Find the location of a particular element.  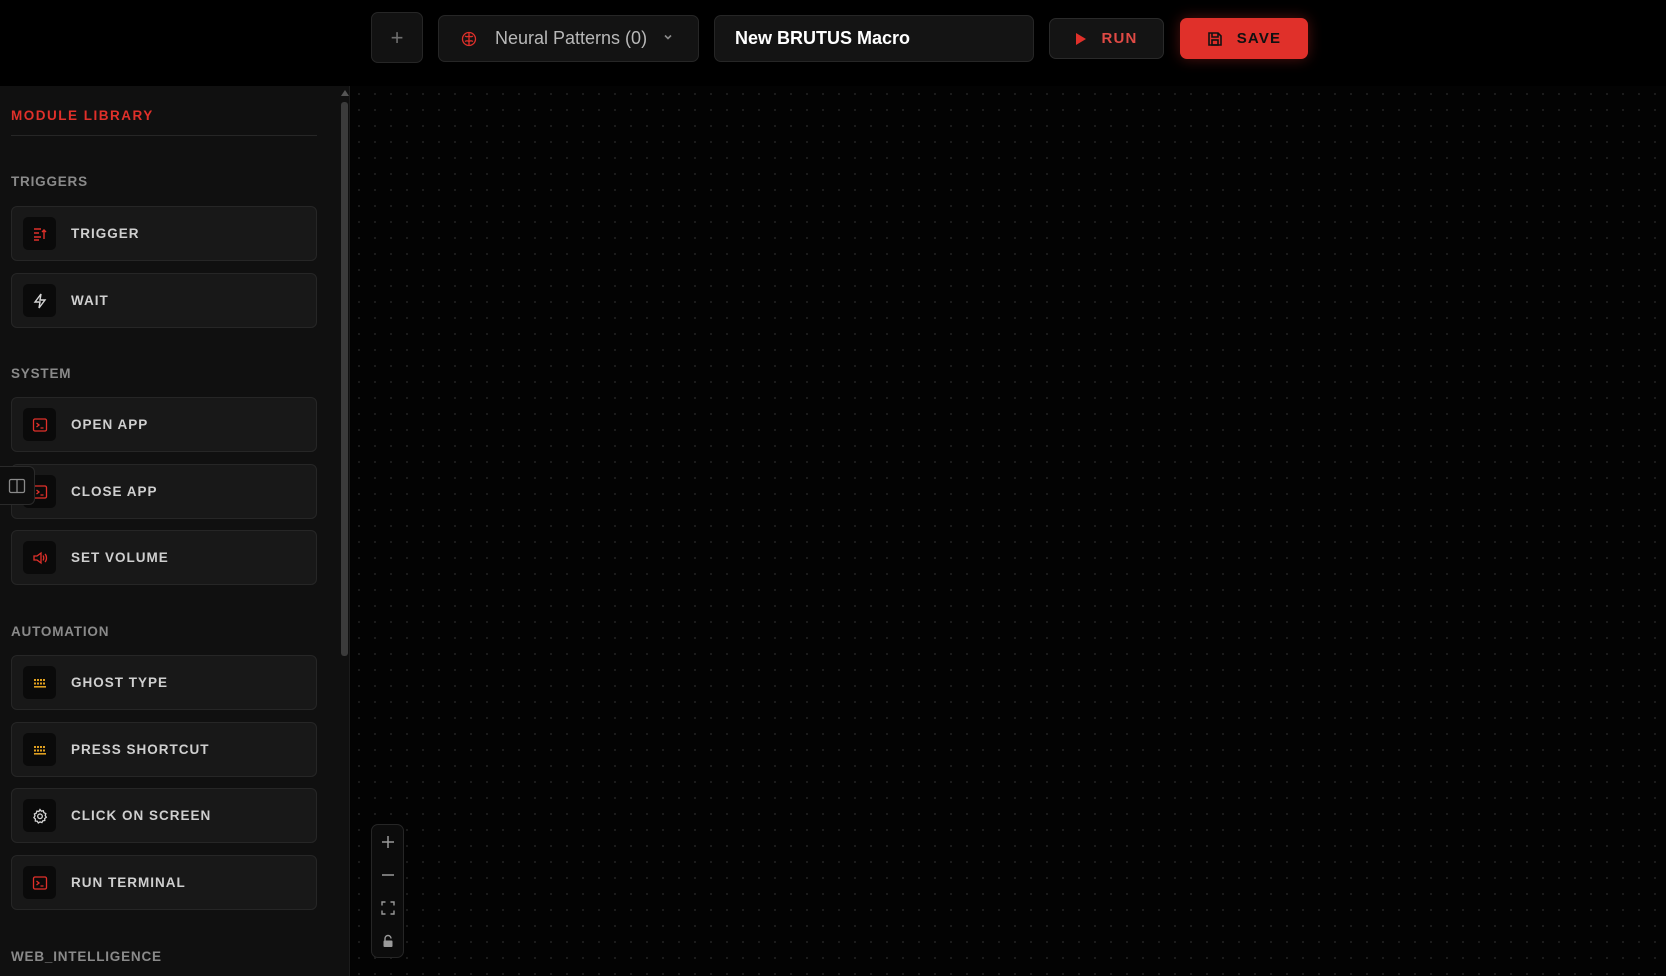

sidebar-toggle-button is located at coordinates (17, 485).